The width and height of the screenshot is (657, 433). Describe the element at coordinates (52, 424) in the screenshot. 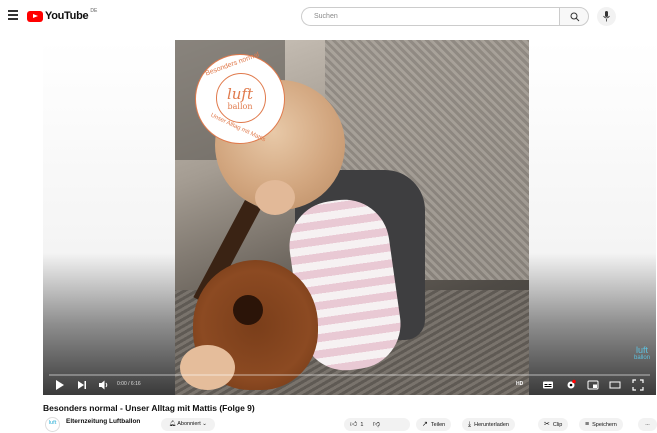

I see `channel-avatar: luft` at that location.